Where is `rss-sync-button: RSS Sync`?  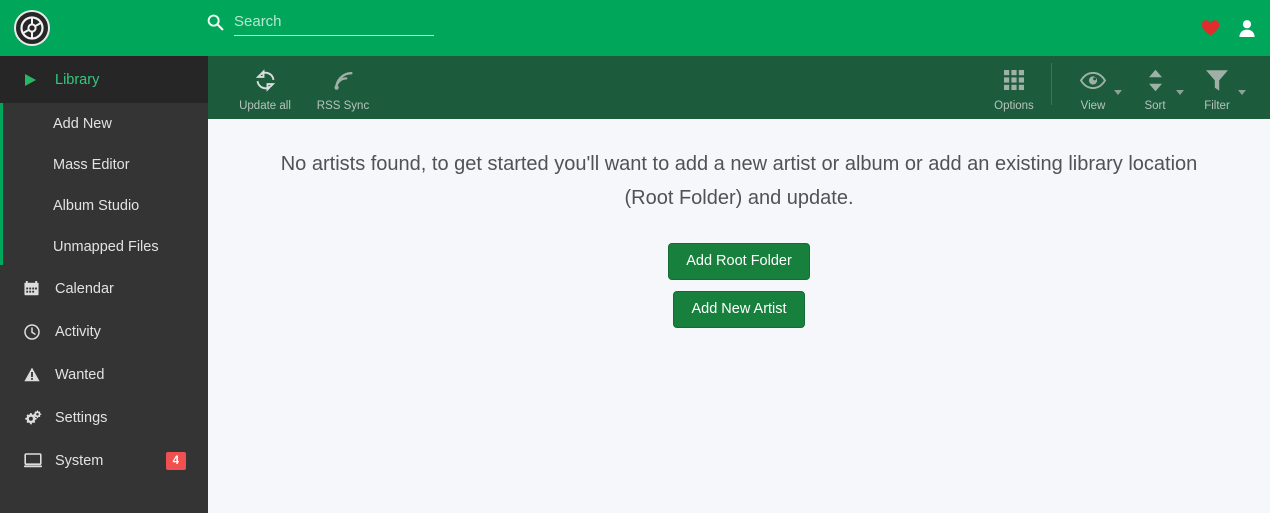
rss-sync-button: RSS Sync is located at coordinates (343, 87).